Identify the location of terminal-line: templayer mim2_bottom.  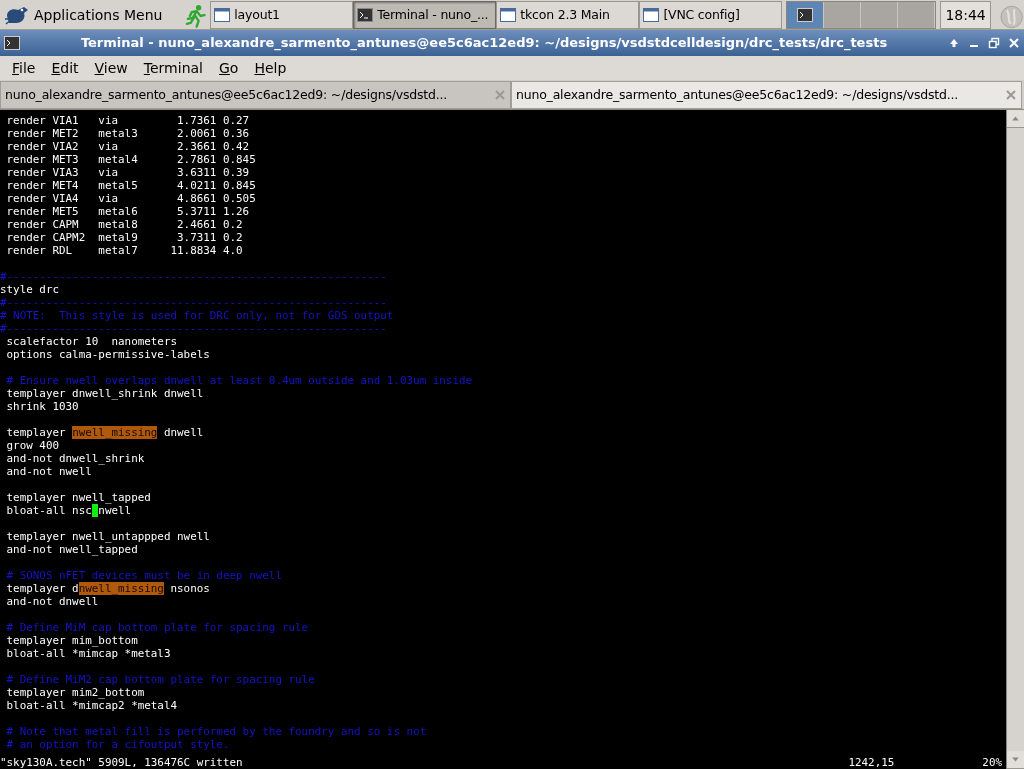
(75, 692).